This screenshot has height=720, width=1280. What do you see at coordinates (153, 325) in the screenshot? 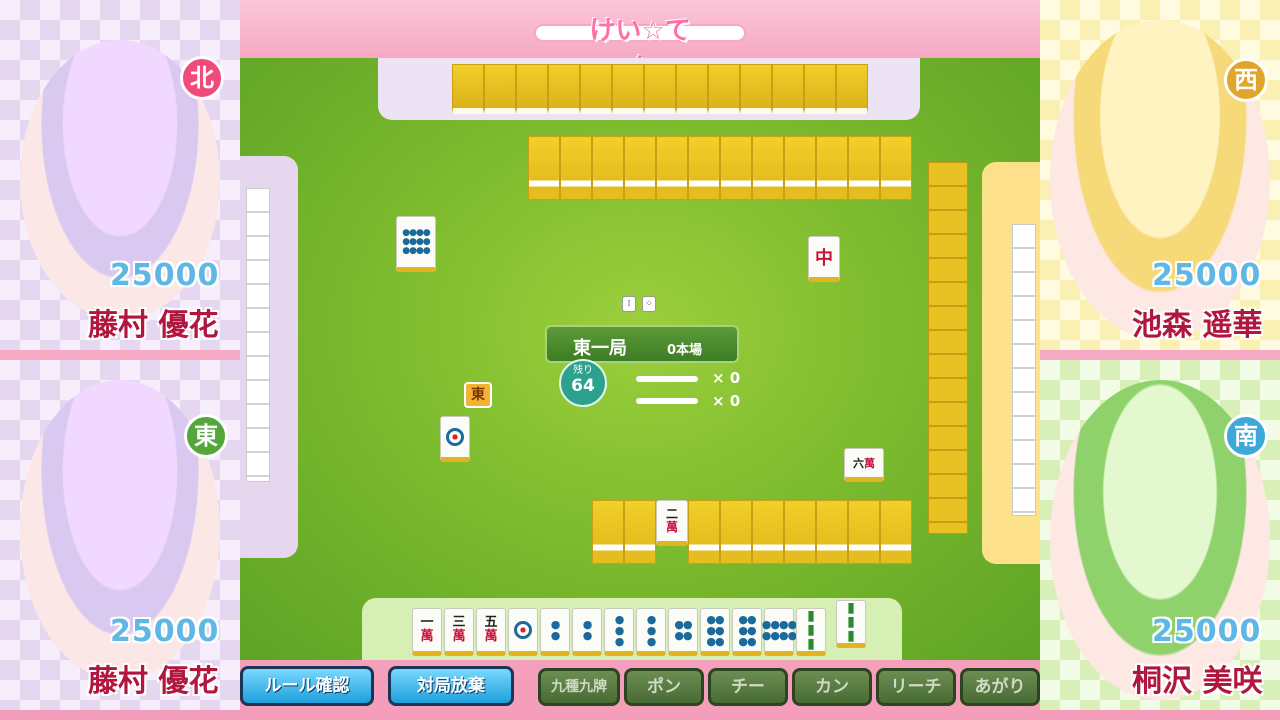
I see `player-name-north: 藤村 優花` at bounding box center [153, 325].